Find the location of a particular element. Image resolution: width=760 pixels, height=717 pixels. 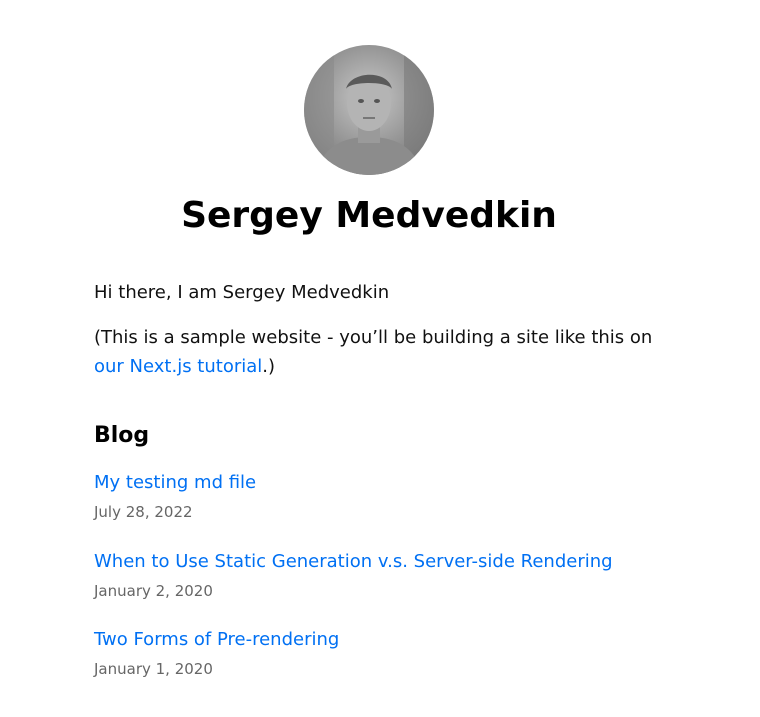

blog-post-date: January 2, 2020 is located at coordinates (153, 590).